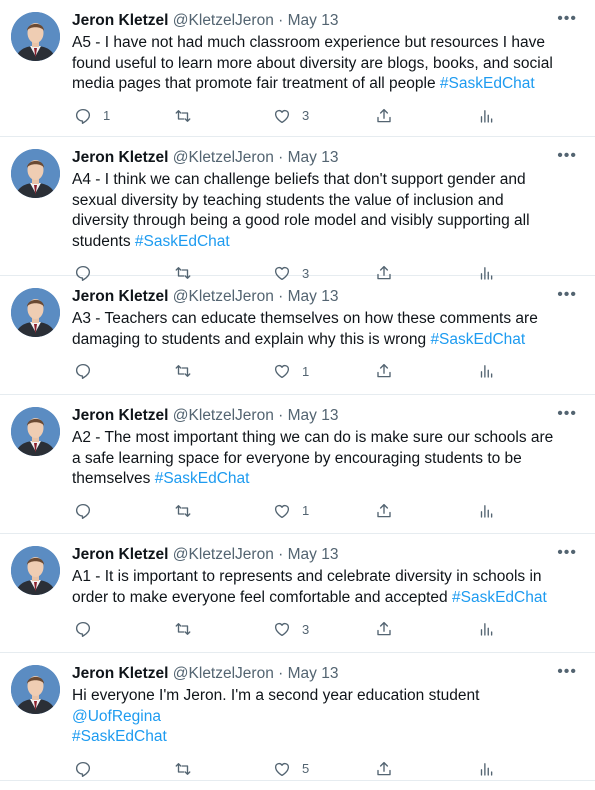 The height and width of the screenshot is (790, 595). I want to click on tweet-actions: 1, so click(326, 515).